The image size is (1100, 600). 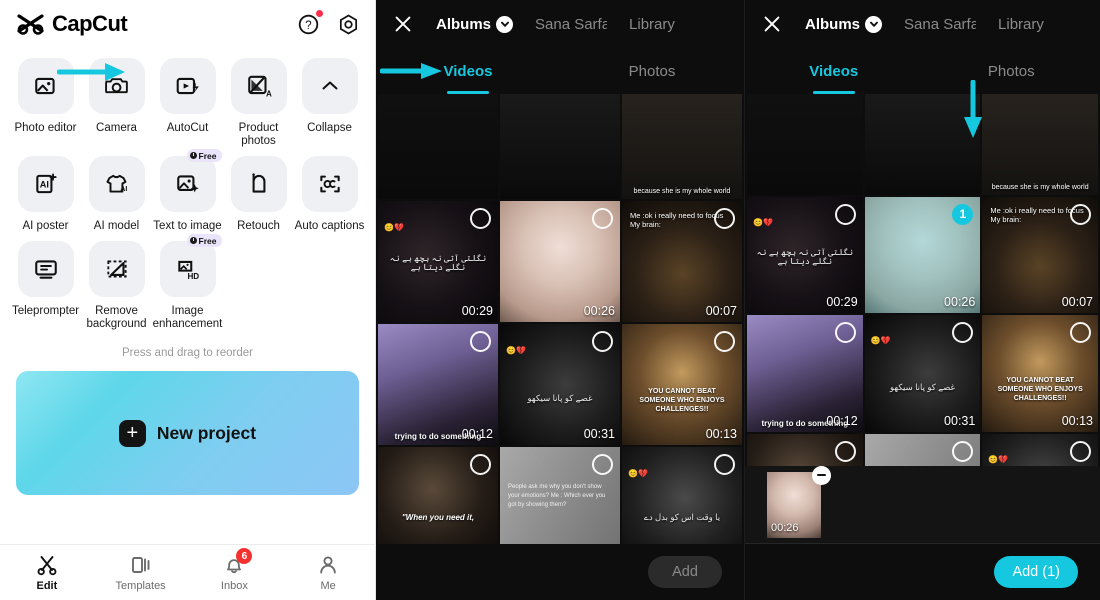 What do you see at coordinates (348, 24) in the screenshot?
I see `settings-icon` at bounding box center [348, 24].